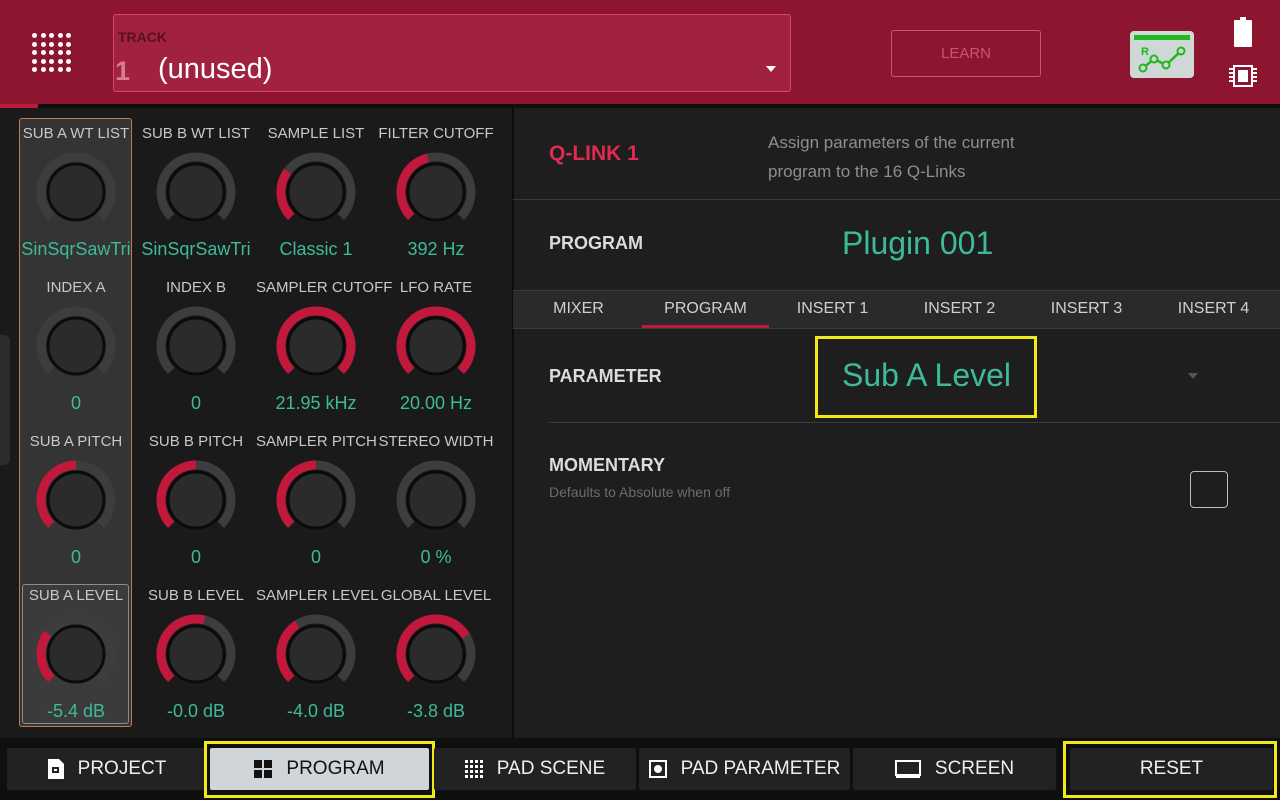 This screenshot has height=800, width=1280. What do you see at coordinates (123, 71) in the screenshot?
I see `track-number: 1` at bounding box center [123, 71].